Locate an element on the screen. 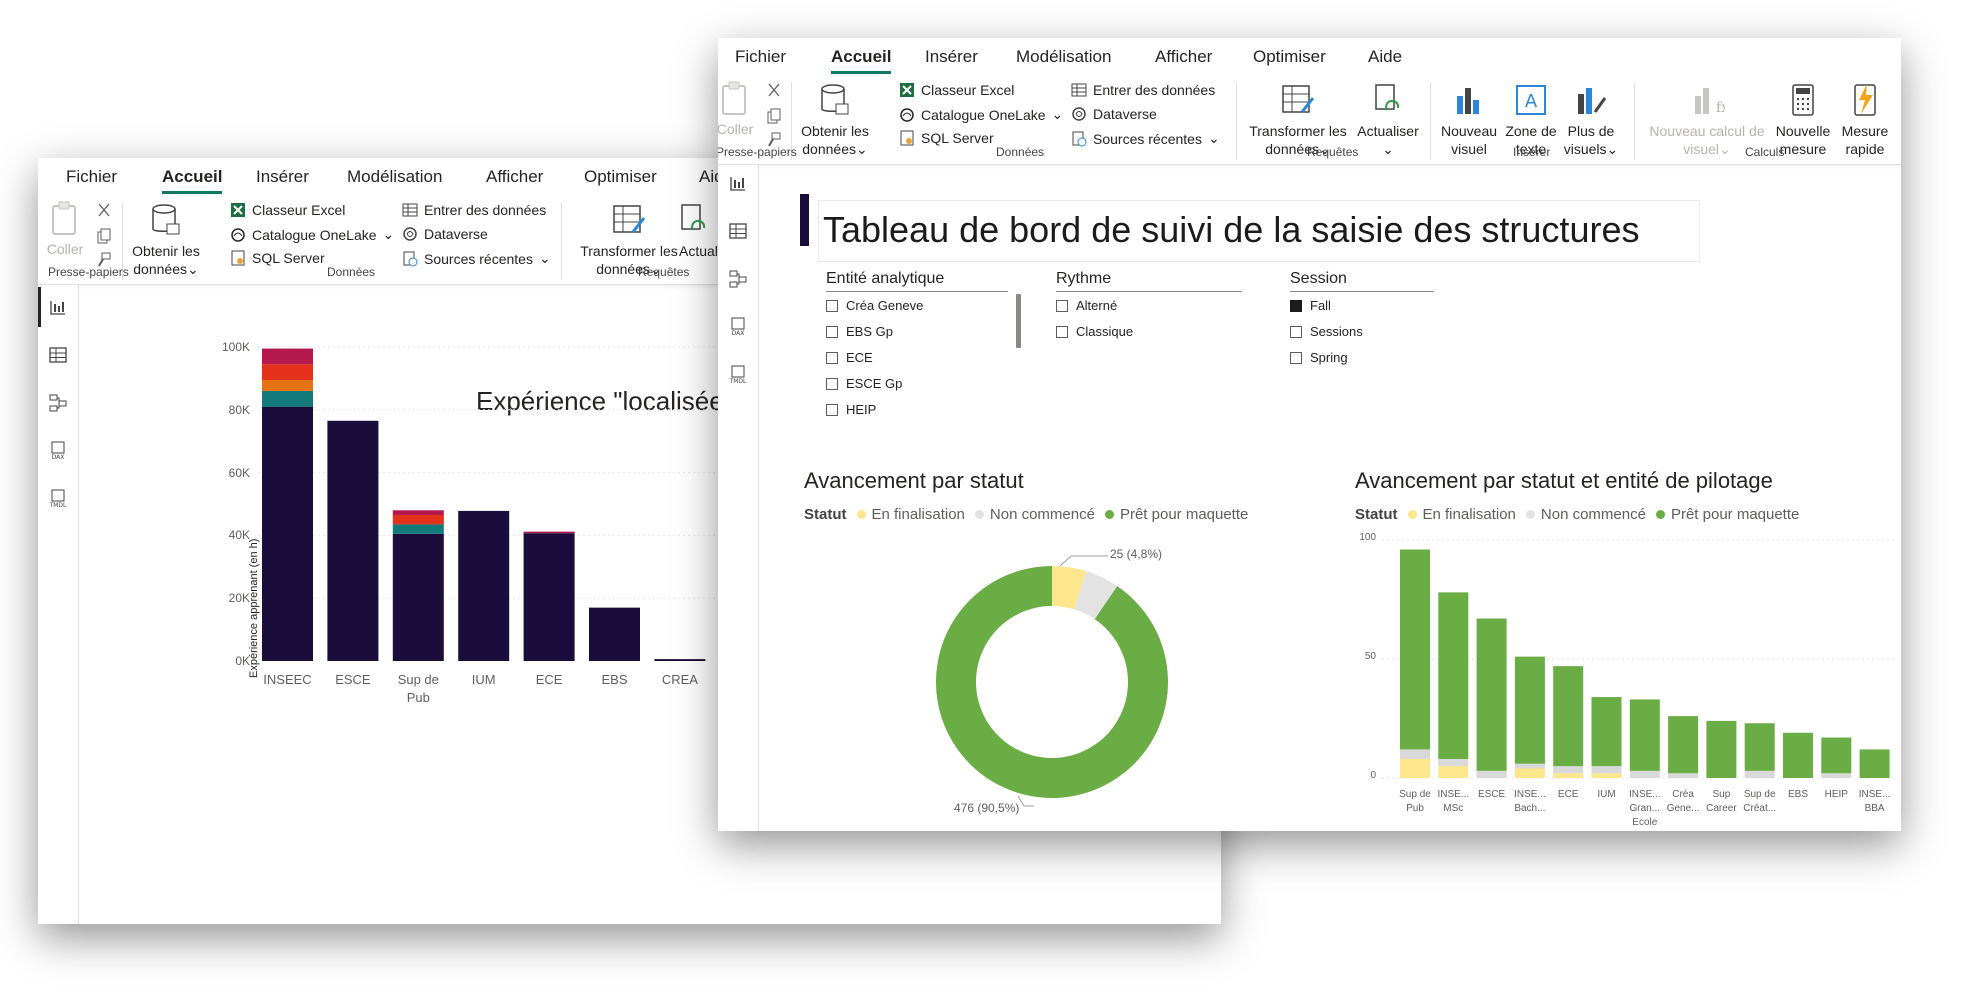  y-tick-label: 100K is located at coordinates (235, 347).